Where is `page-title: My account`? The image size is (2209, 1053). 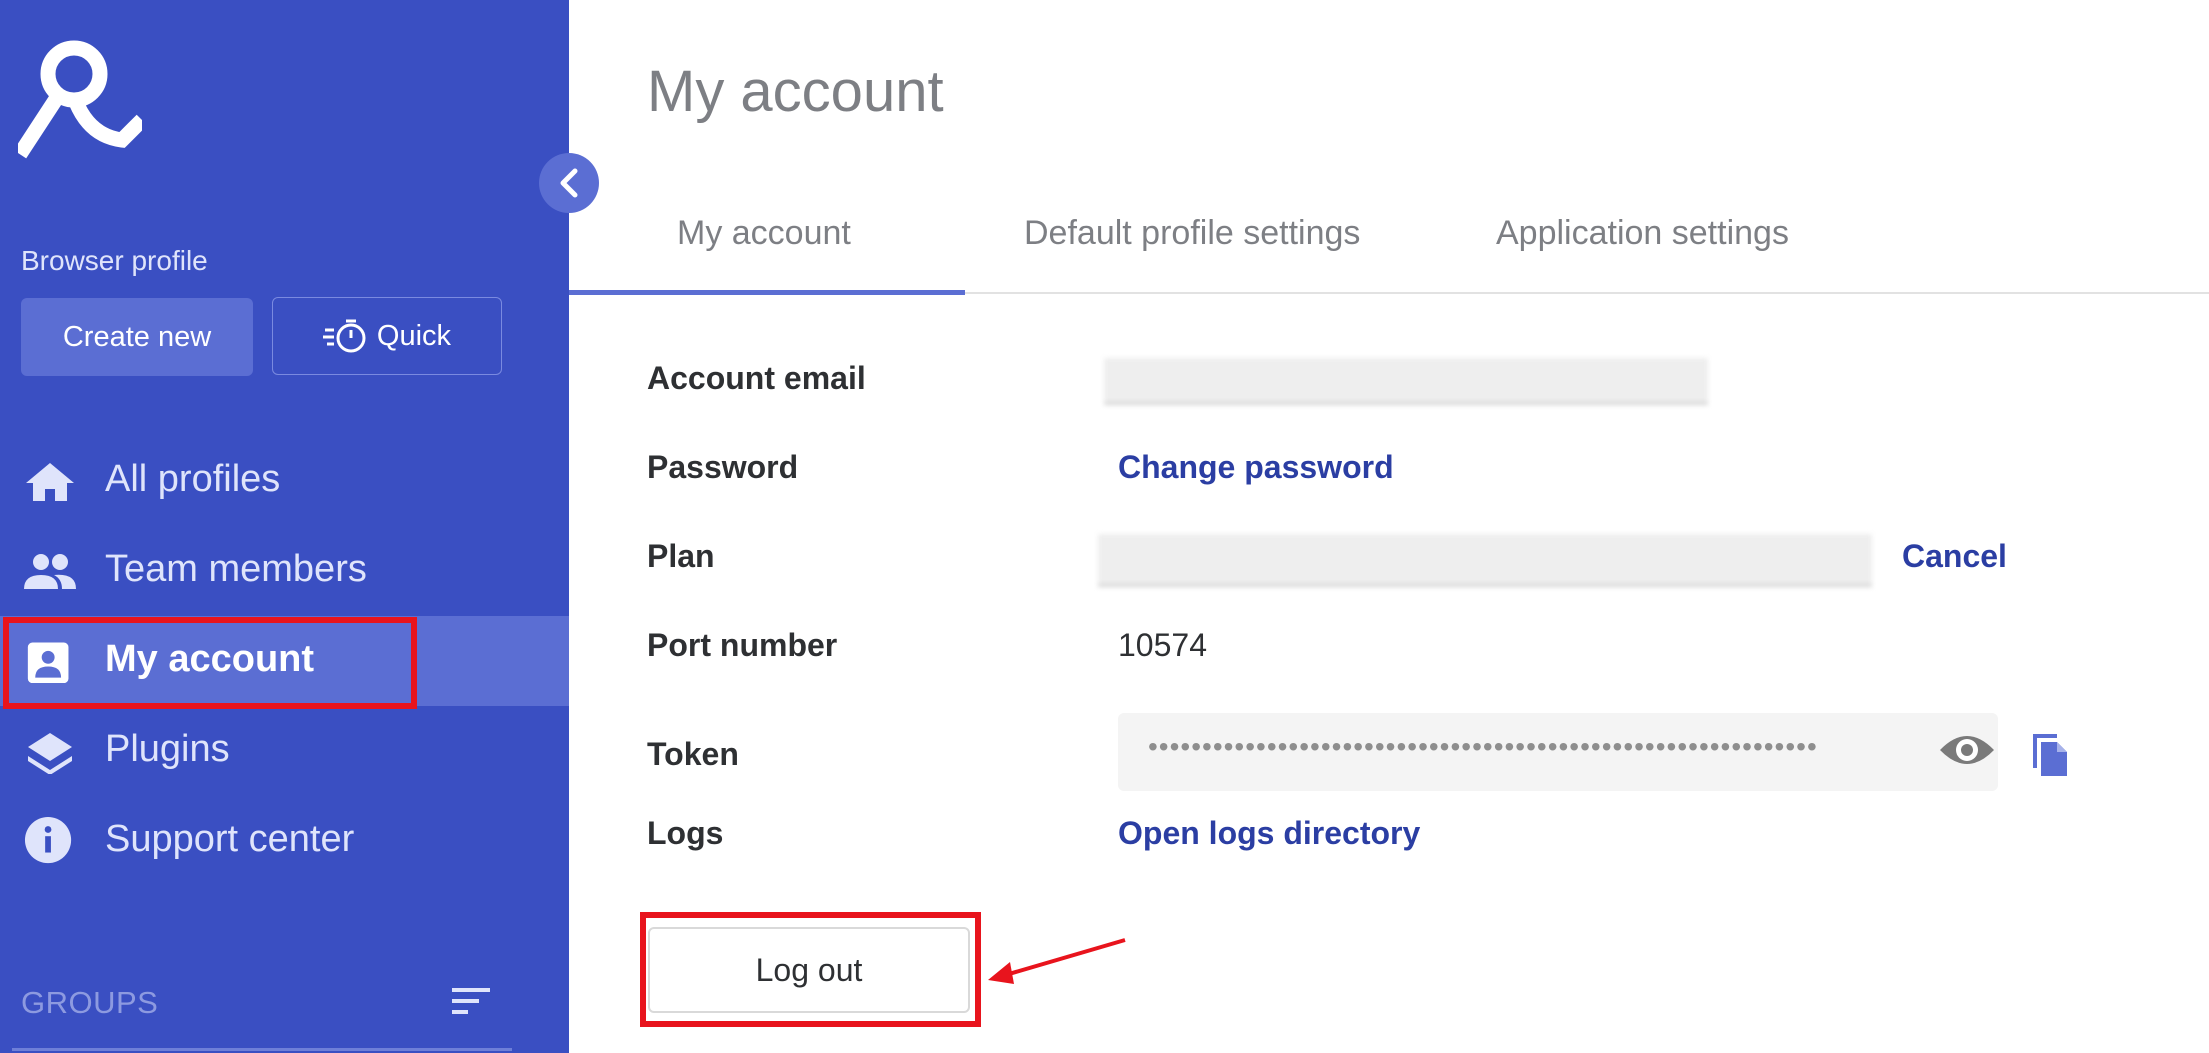
page-title: My account is located at coordinates (795, 91).